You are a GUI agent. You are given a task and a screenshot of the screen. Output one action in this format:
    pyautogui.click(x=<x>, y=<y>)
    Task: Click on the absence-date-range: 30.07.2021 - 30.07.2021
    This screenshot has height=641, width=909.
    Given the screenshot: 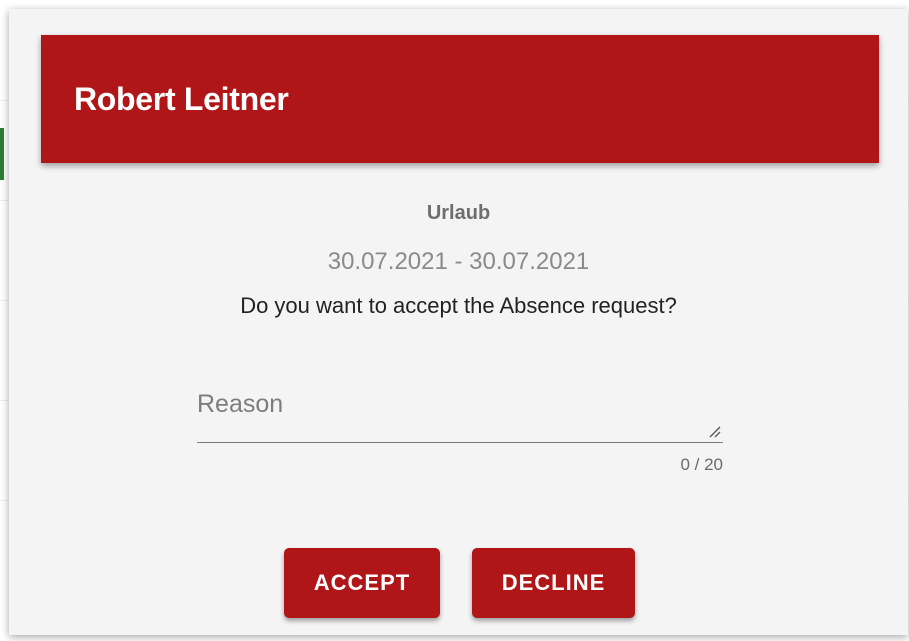 What is the action you would take?
    pyautogui.click(x=458, y=261)
    